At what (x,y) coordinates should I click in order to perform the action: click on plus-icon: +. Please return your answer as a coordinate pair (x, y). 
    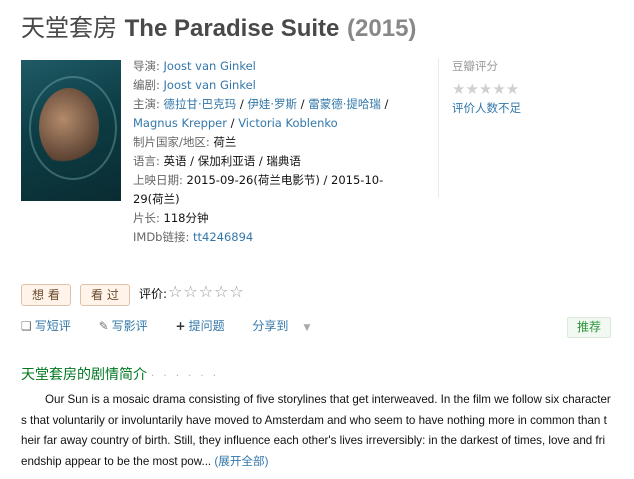
    Looking at the image, I should click on (180, 326).